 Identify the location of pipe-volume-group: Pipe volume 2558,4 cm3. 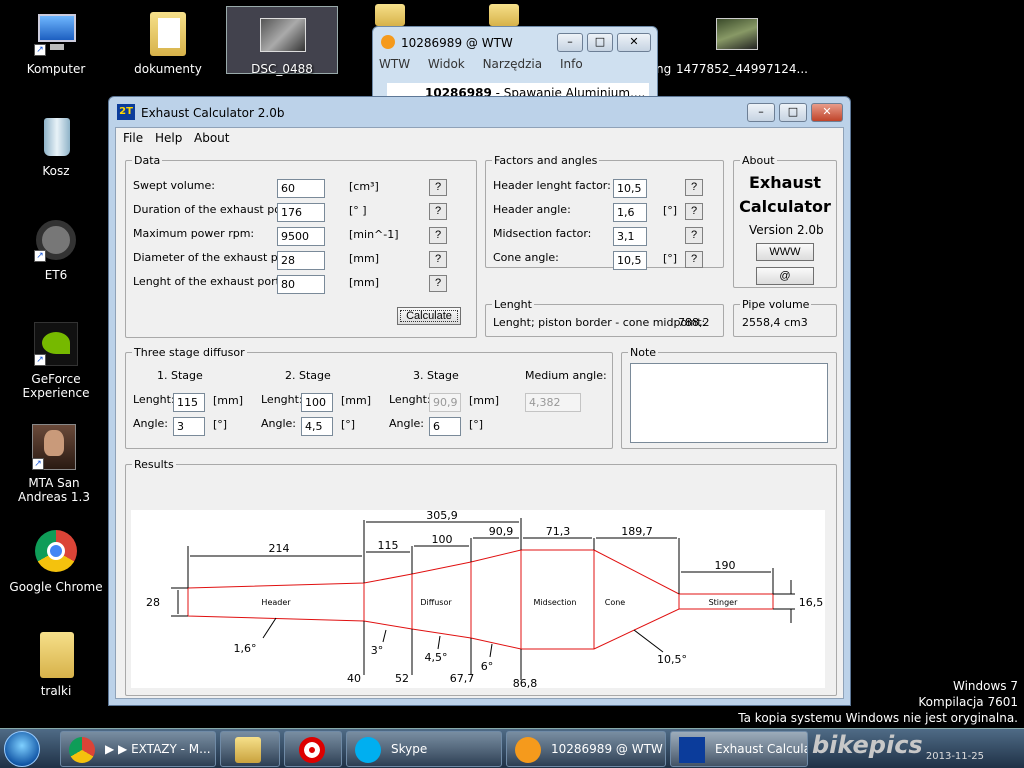
(785, 317).